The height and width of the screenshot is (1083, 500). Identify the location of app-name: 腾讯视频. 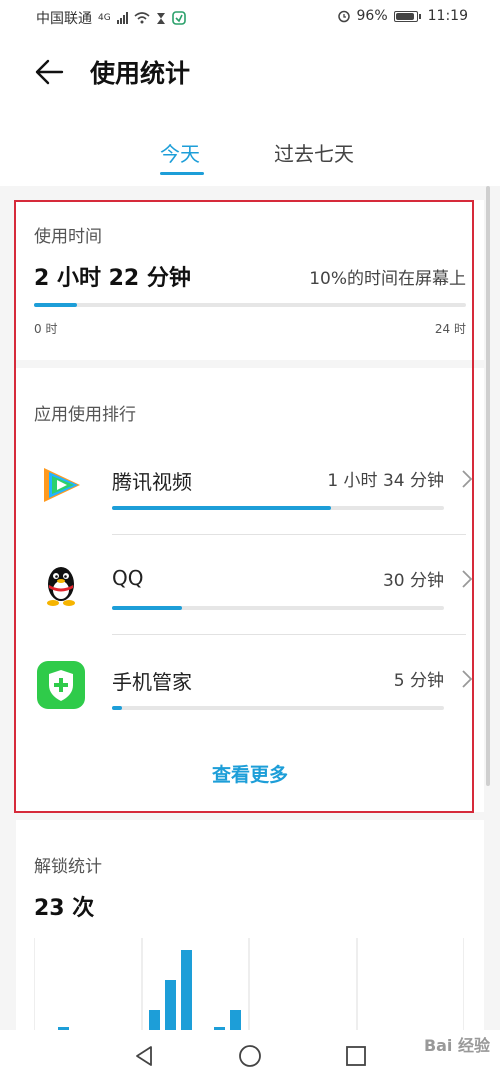
(152, 482).